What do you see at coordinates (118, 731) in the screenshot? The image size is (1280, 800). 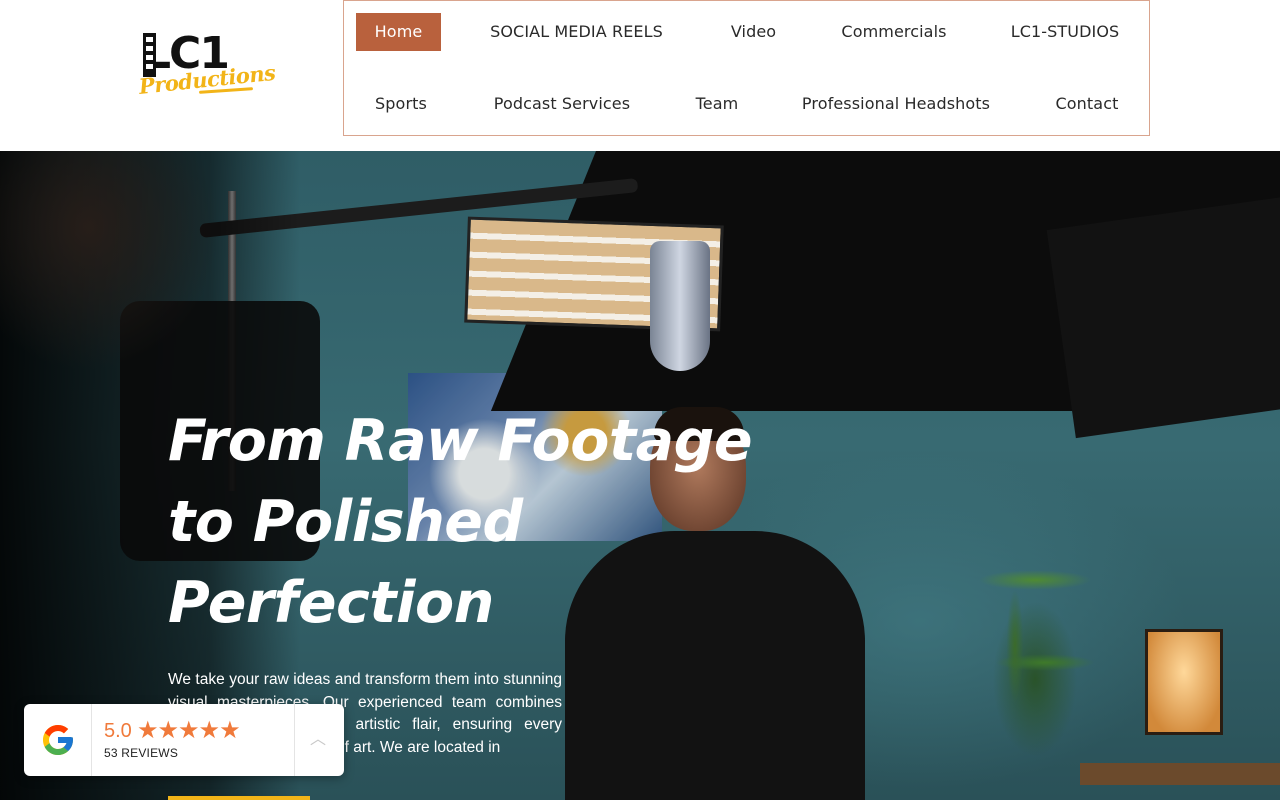 I see `rating-value: 5.0` at bounding box center [118, 731].